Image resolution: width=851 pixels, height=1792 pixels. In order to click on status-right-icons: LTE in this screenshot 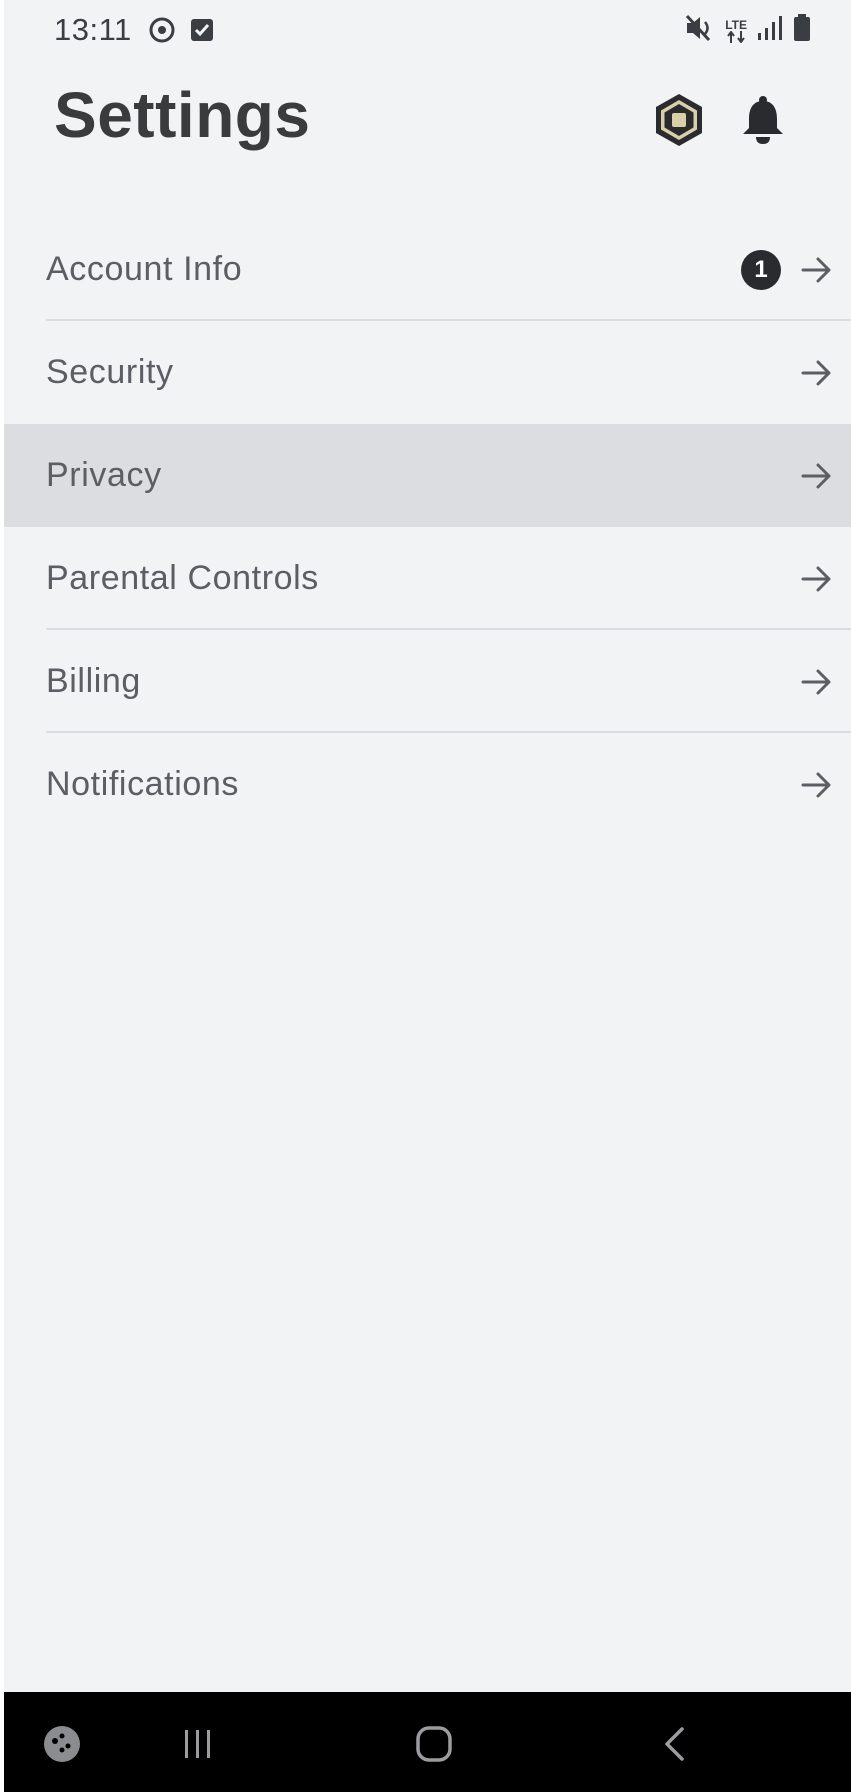, I will do `click(748, 30)`.